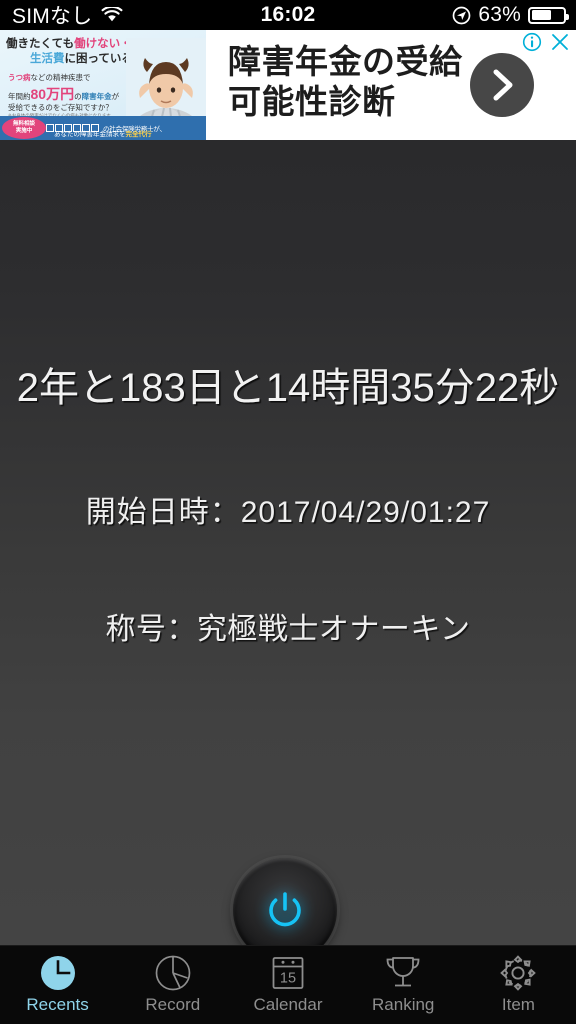  Describe the element at coordinates (461, 15) in the screenshot. I see `location-arrow-icon` at that location.